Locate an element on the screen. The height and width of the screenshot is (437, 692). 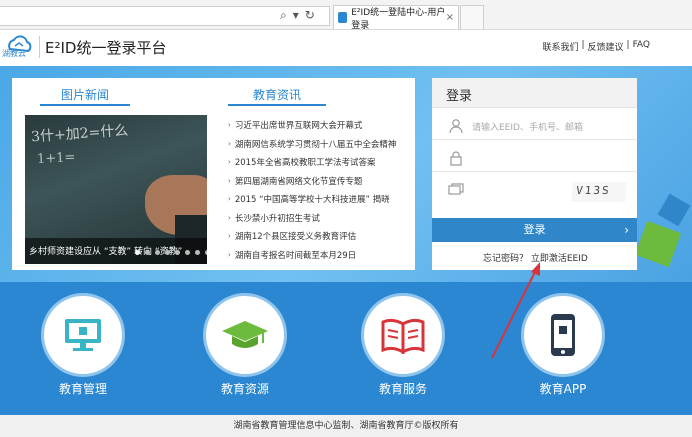
page-title: E²ID统一登录平台 is located at coordinates (106, 48).